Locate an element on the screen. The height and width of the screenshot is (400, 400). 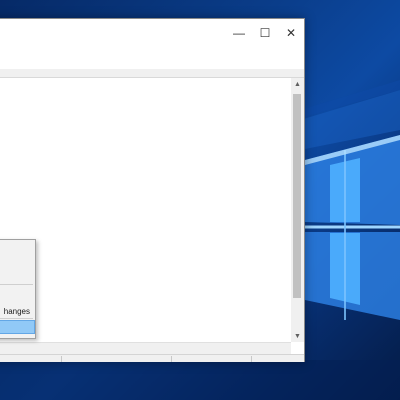
title-bar: — ☐ ✕ is located at coordinates (152, 33).